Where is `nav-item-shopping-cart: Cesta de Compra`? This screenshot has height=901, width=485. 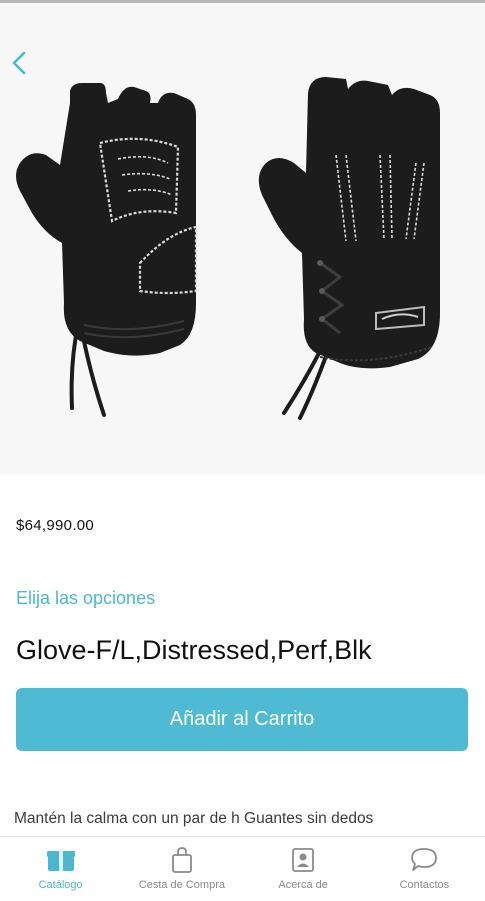 nav-item-shopping-cart: Cesta de Compra is located at coordinates (181, 869).